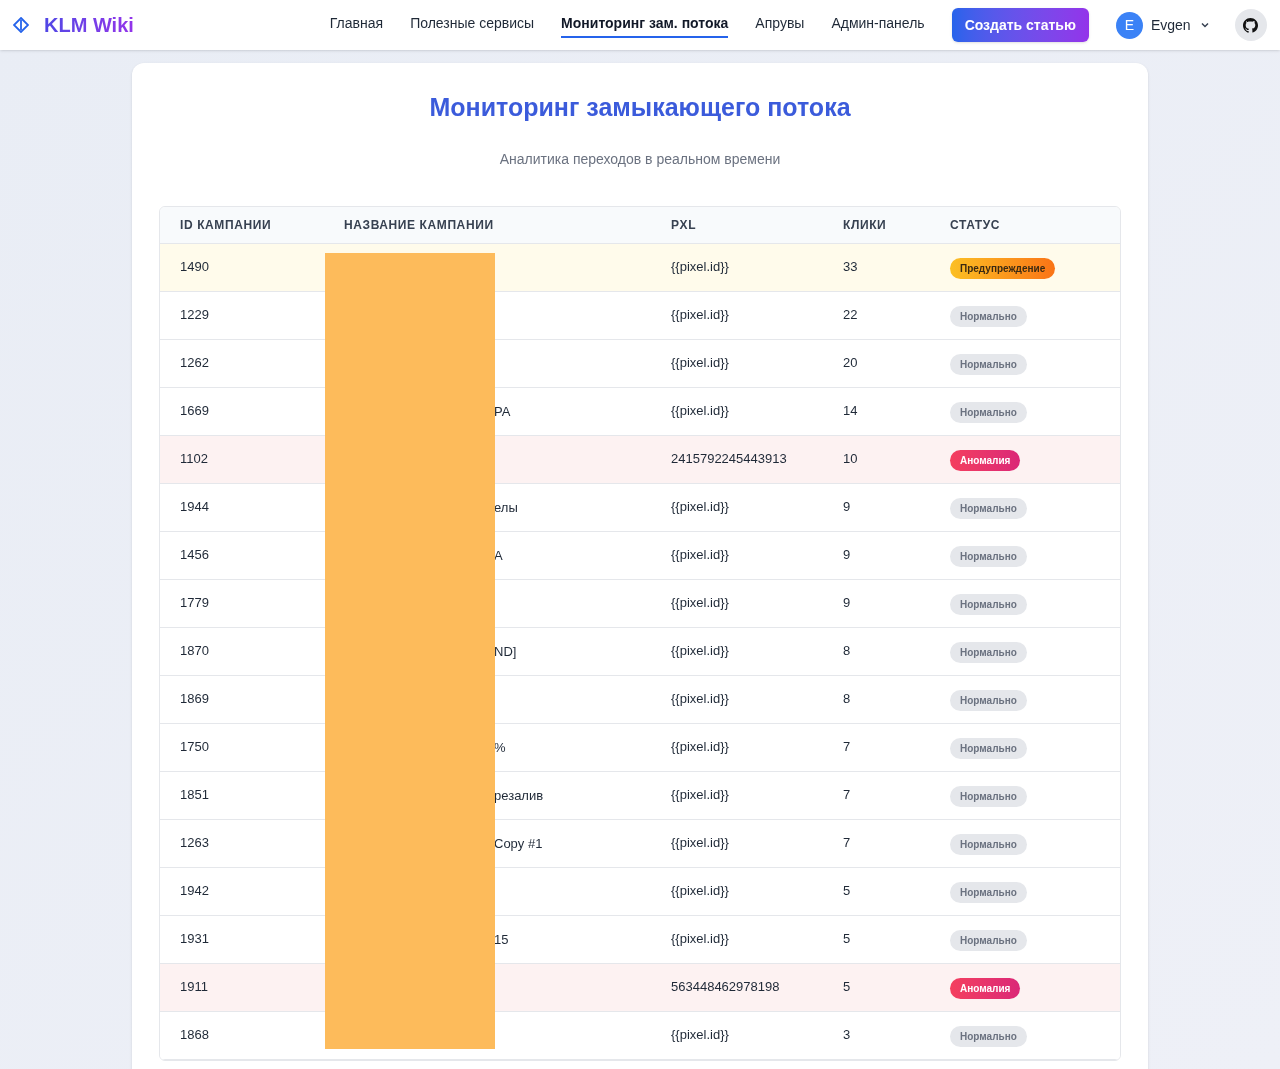  What do you see at coordinates (194, 267) in the screenshot?
I see `table-cell-text: 1490` at bounding box center [194, 267].